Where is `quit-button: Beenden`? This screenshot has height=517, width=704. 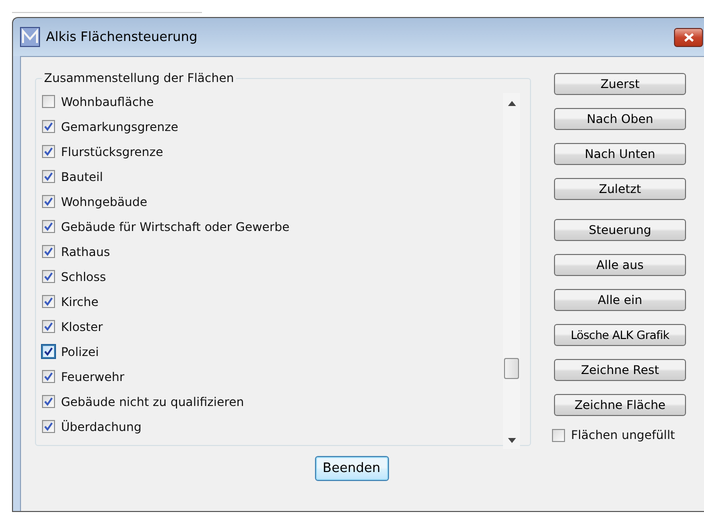
quit-button: Beenden is located at coordinates (351, 468).